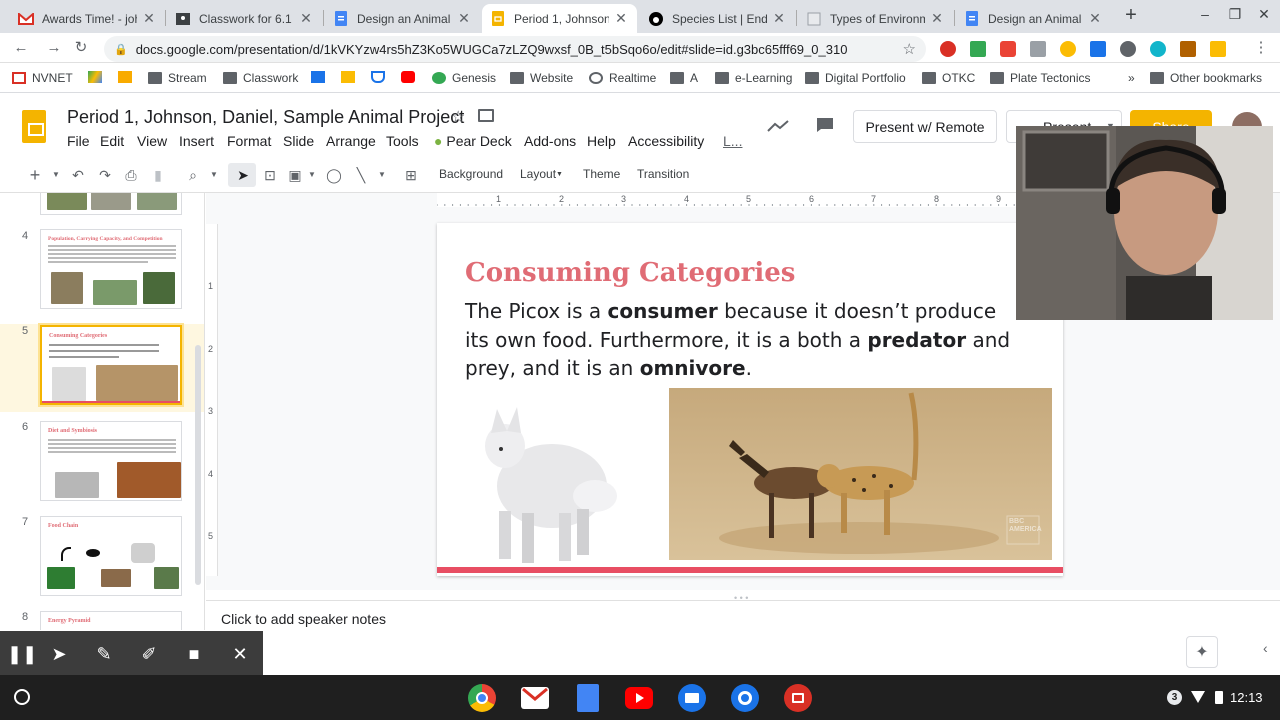 The image size is (1280, 720). I want to click on select-cursor-icon: ➤, so click(243, 175).